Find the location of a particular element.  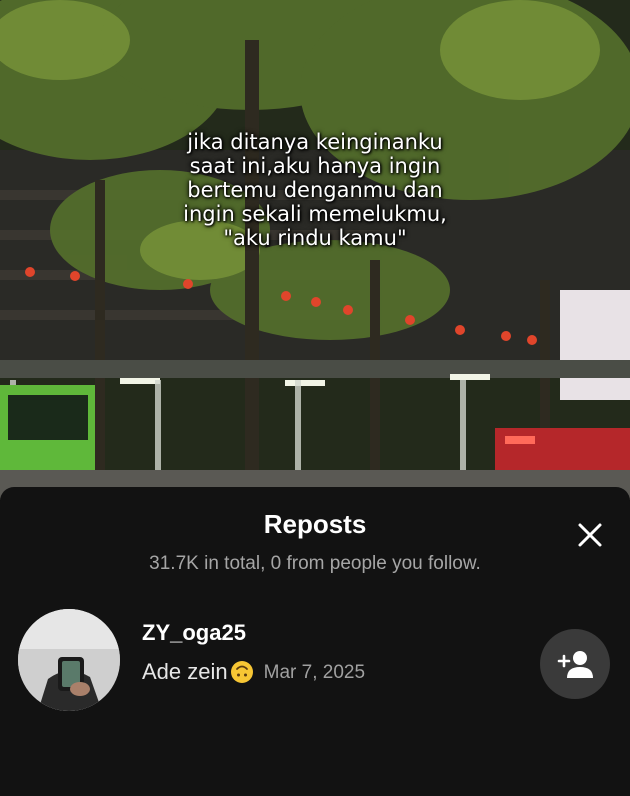

avatar is located at coordinates (69, 660).